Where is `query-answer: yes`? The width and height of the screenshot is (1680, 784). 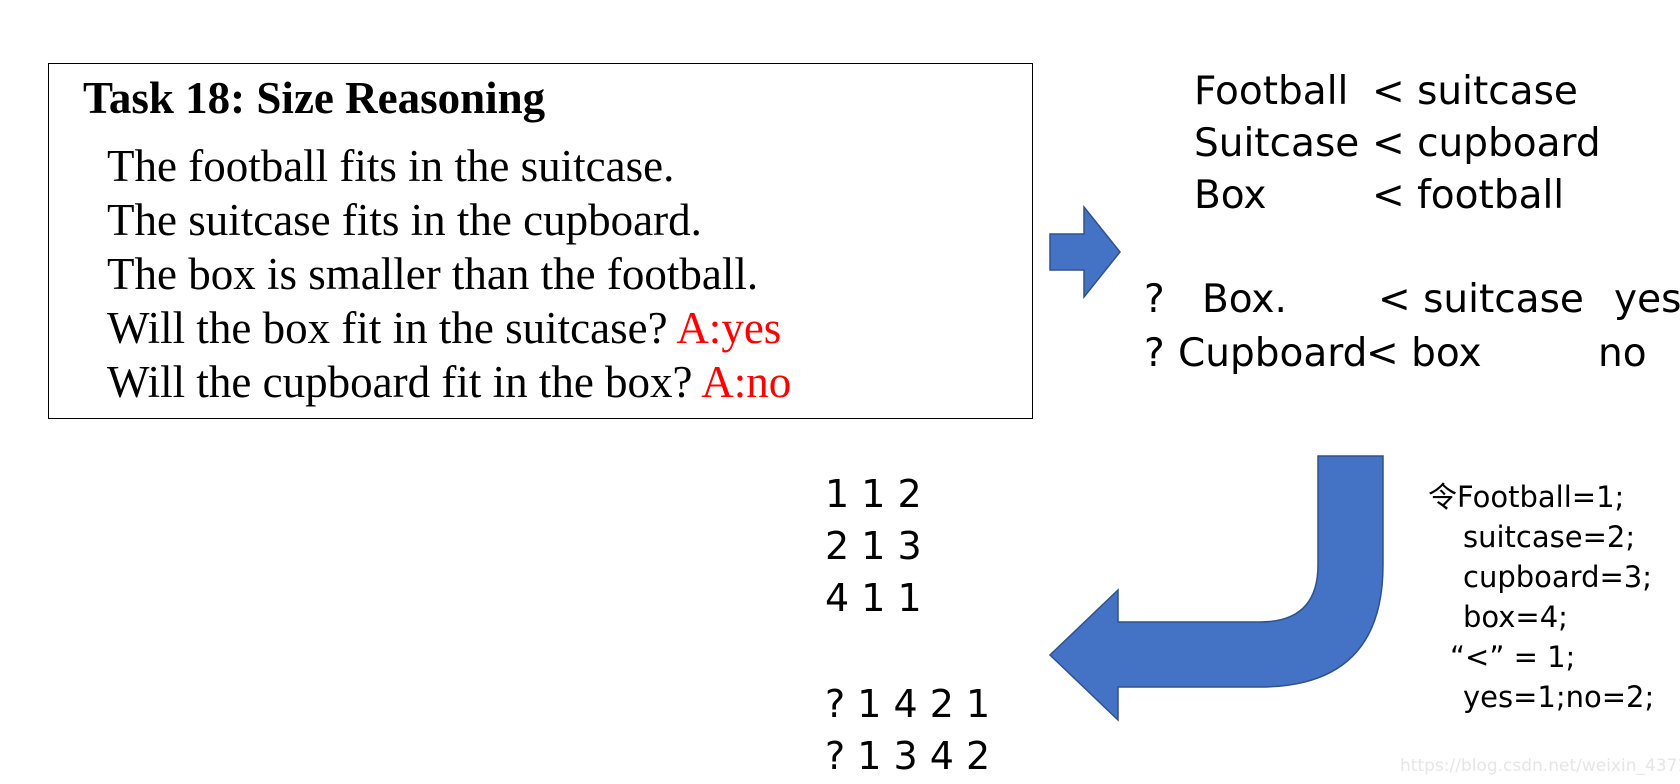 query-answer: yes is located at coordinates (1647, 299).